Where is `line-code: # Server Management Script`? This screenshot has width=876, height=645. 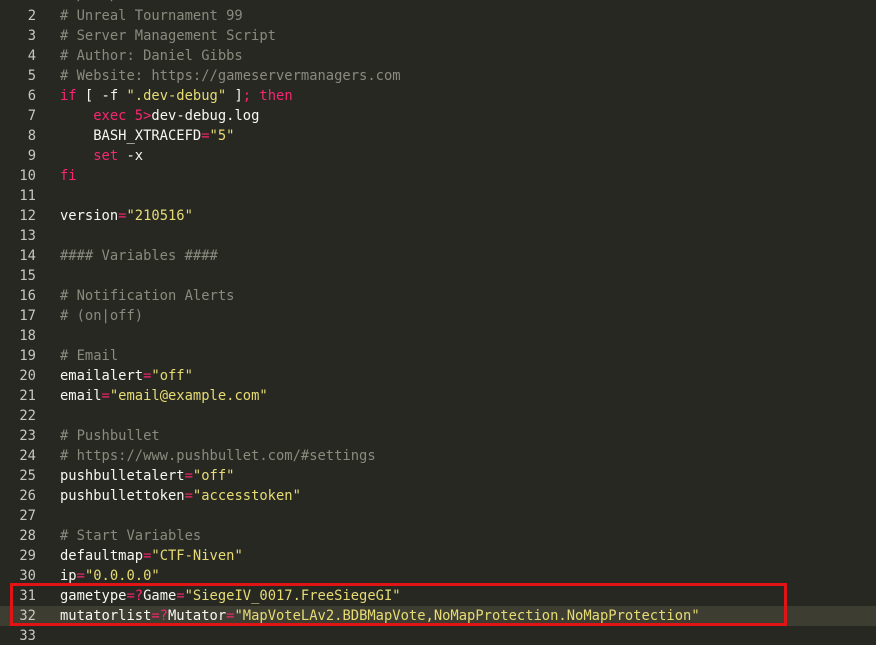 line-code: # Server Management Script is located at coordinates (468, 36).